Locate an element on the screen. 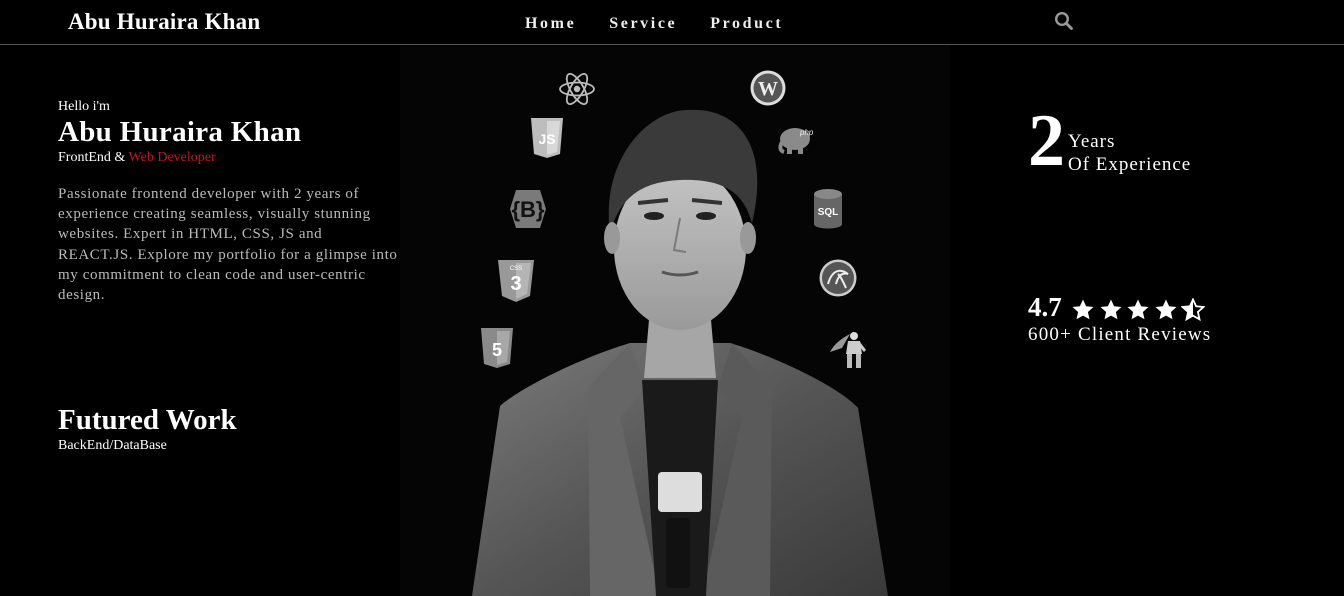 This screenshot has height=596, width=1344. role-prefix: FrontEnd & is located at coordinates (92, 157).